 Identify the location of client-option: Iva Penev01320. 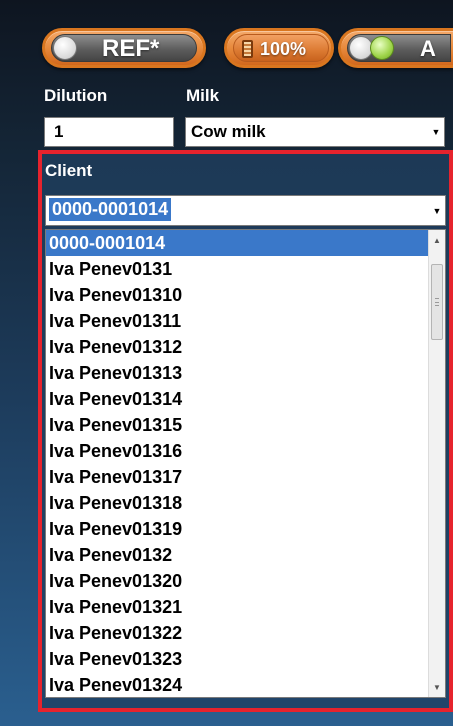
(245, 581).